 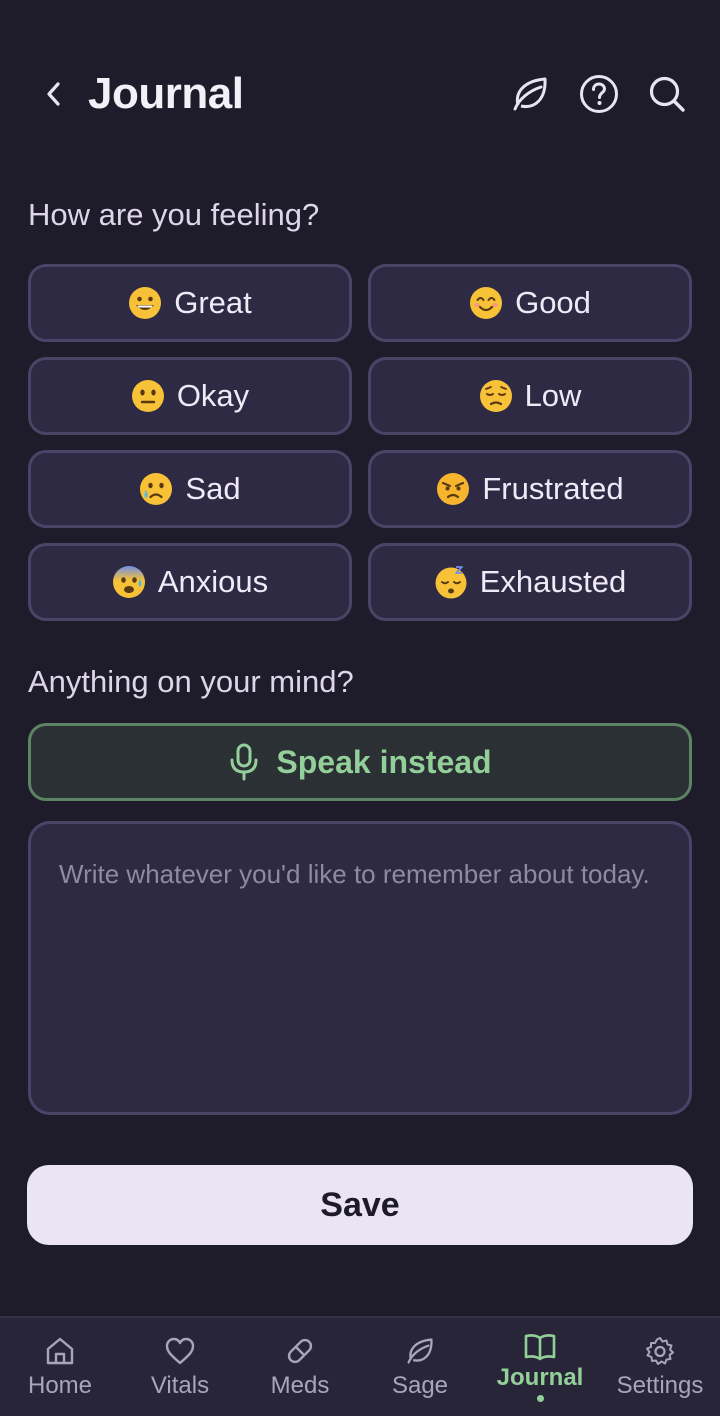 I want to click on home-icon, so click(x=60, y=1351).